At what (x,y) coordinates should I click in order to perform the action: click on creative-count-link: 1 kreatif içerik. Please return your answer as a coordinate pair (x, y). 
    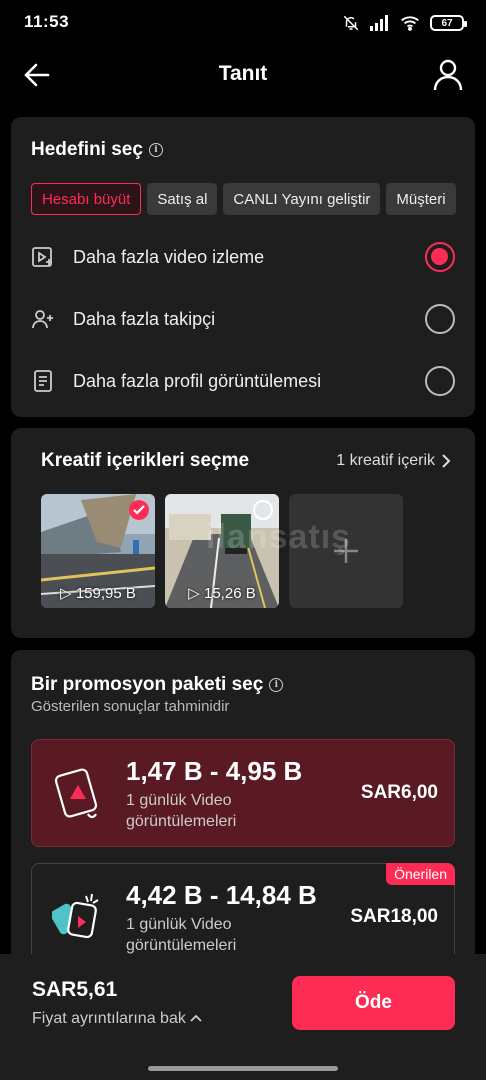
    Looking at the image, I should click on (393, 461).